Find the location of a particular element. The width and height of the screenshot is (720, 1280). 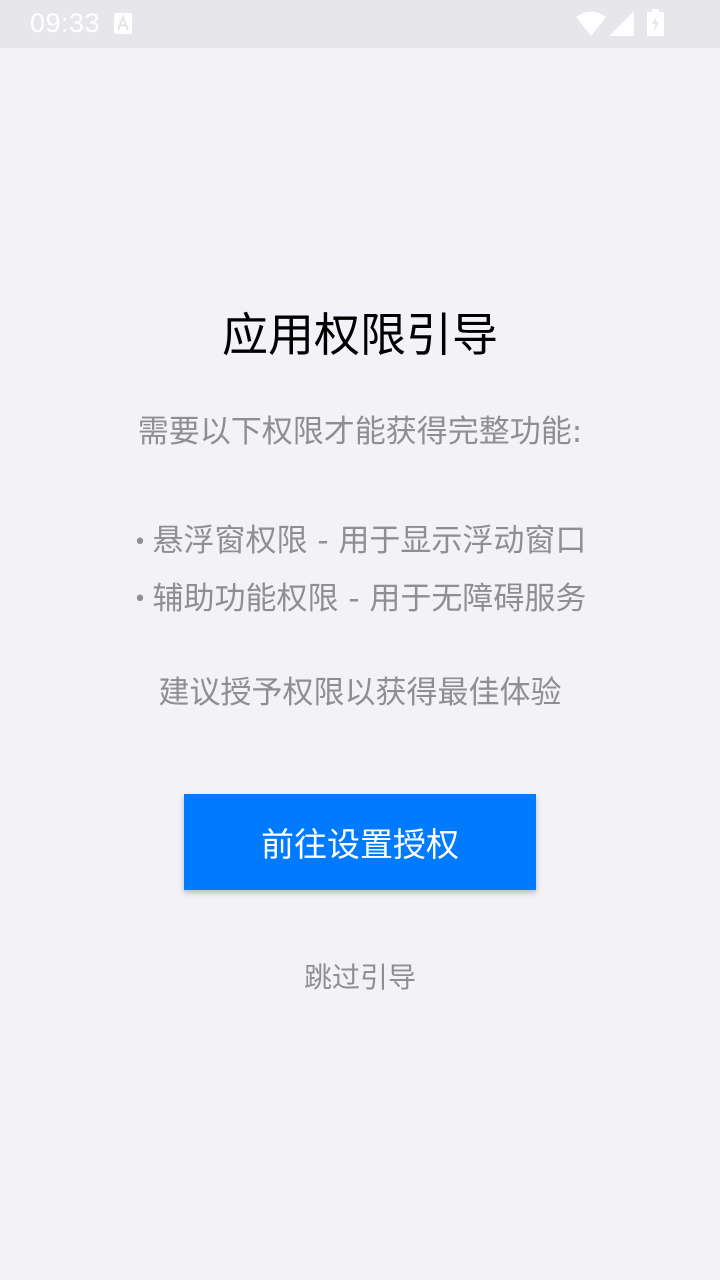

list-item: • 辅助功能权限 - 用于无障碍服务 is located at coordinates (360, 600).